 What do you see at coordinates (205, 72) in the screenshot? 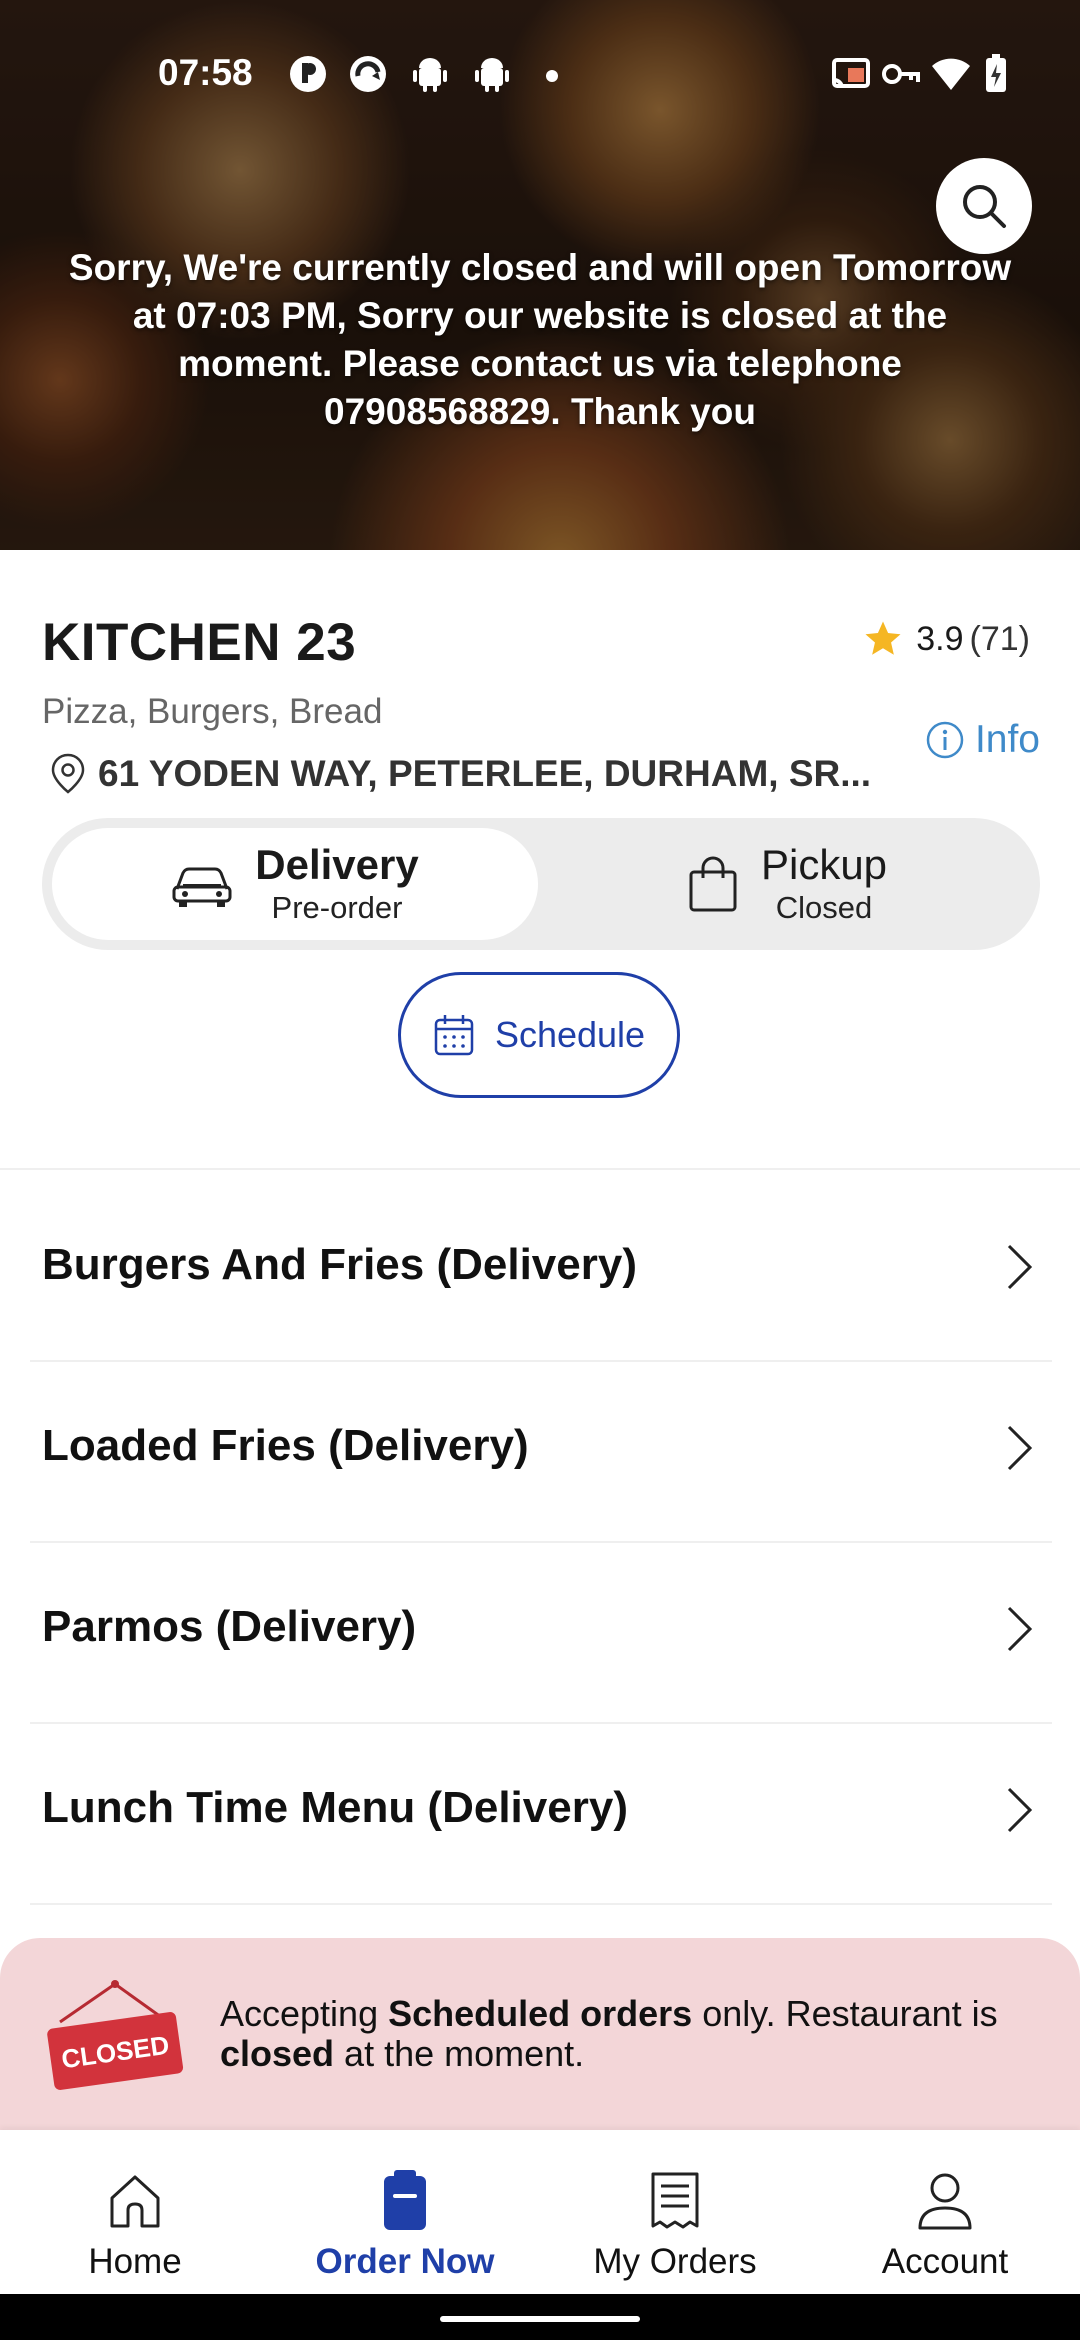
I see `status-time: 07:58` at bounding box center [205, 72].